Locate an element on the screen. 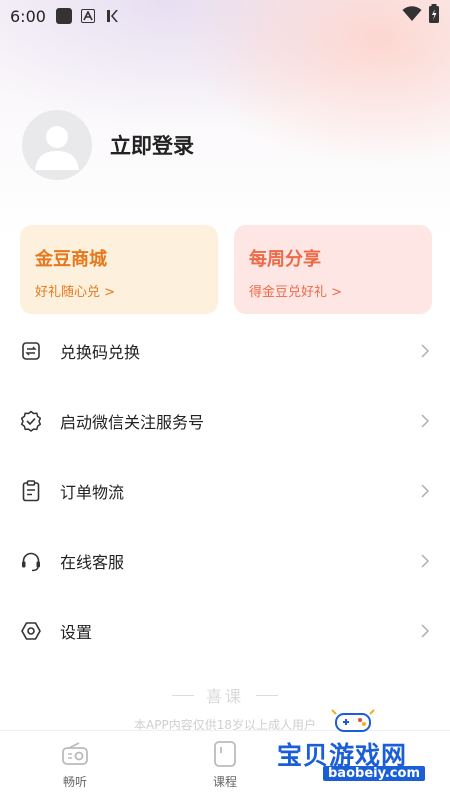 The image size is (450, 800). tab-label: 畅听 is located at coordinates (74, 782).